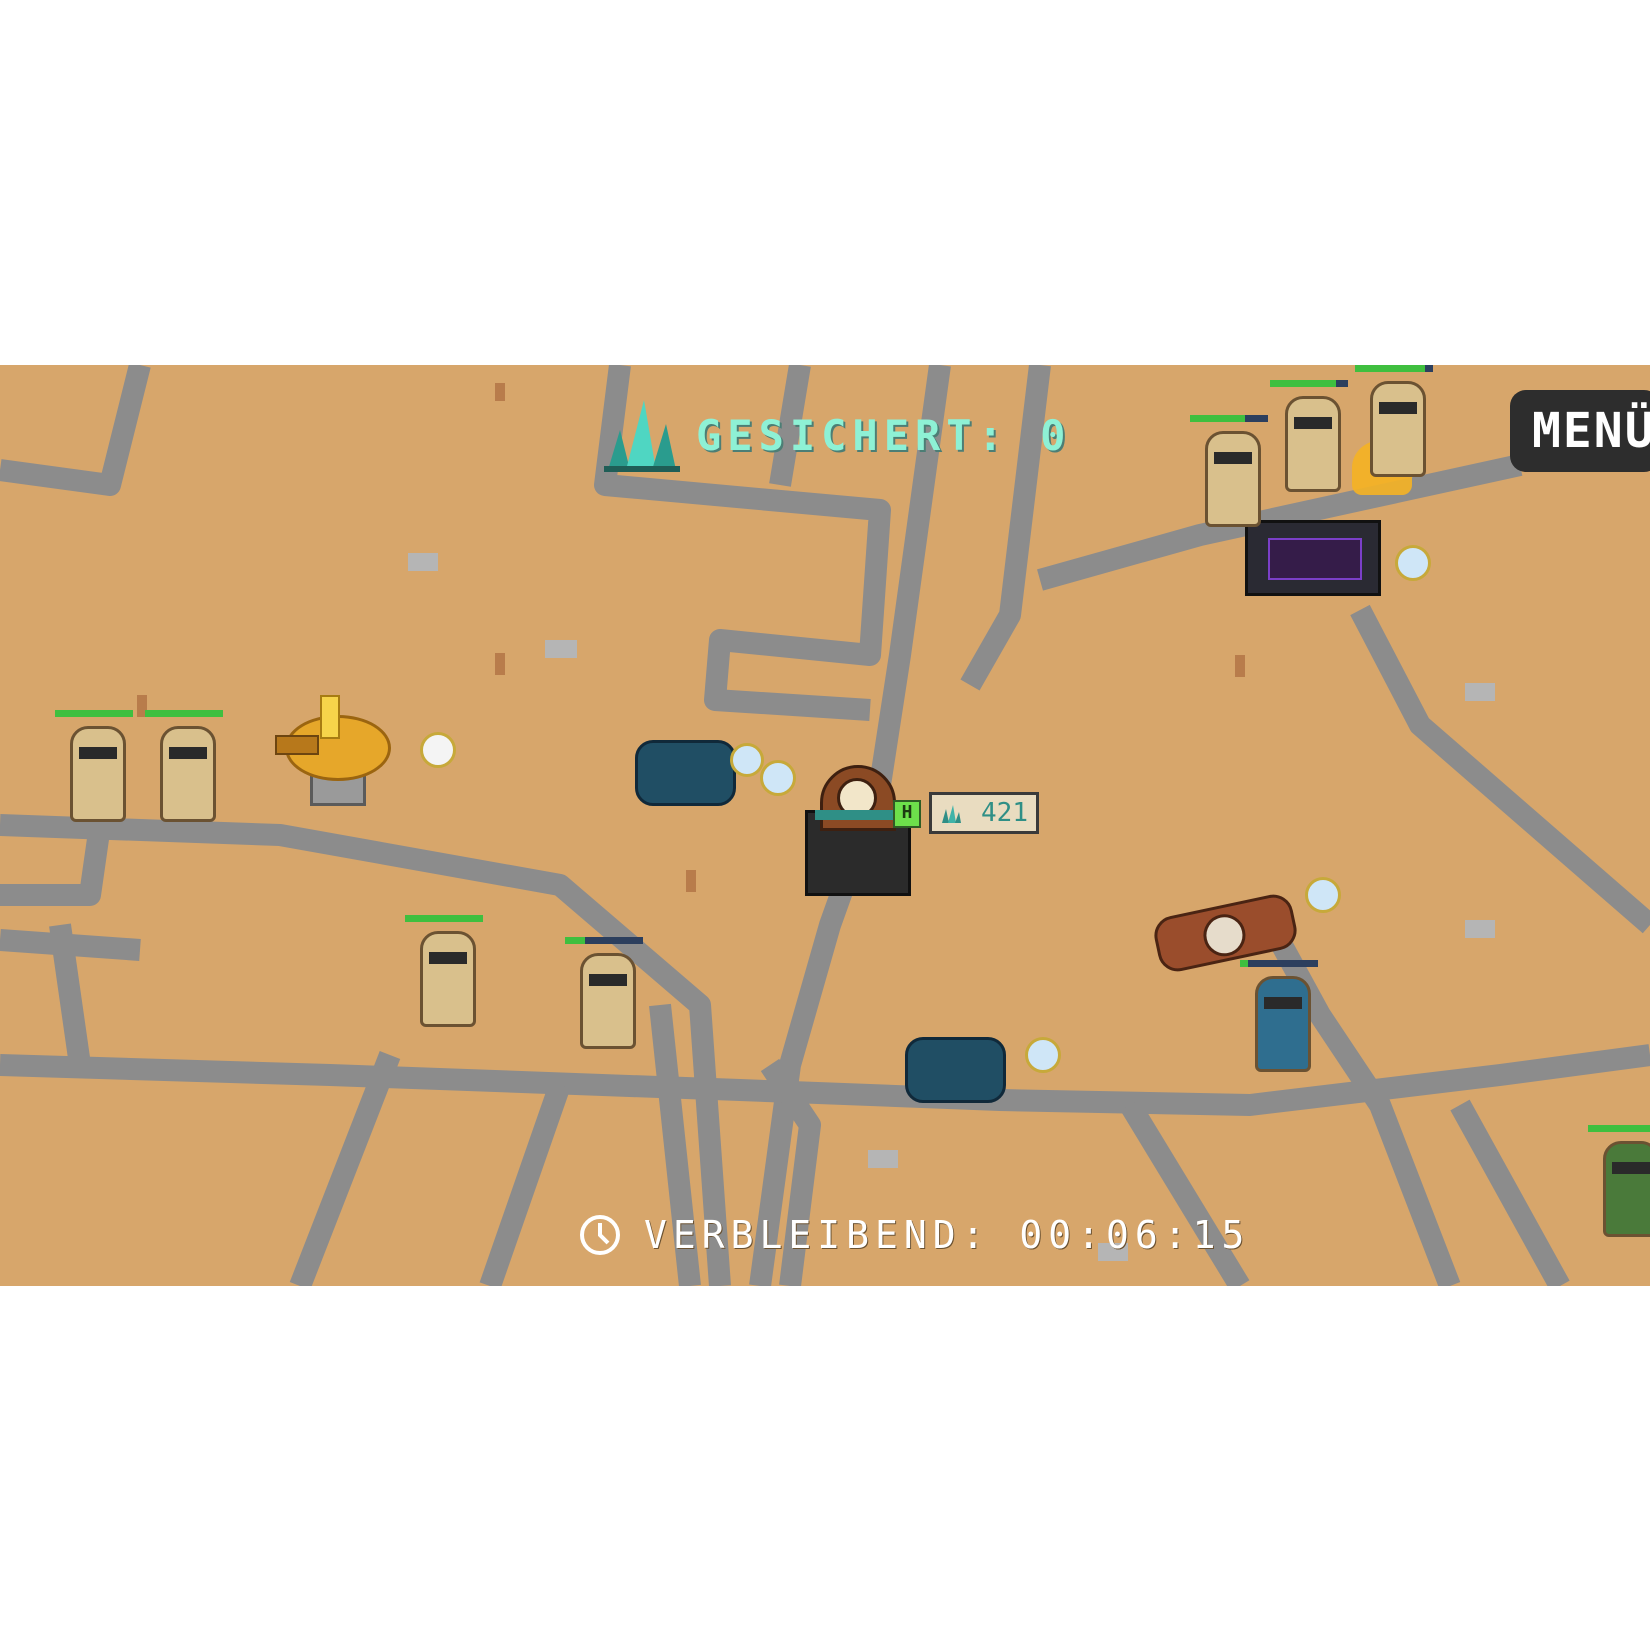 This screenshot has width=1650, height=1650. I want to click on clock-icon, so click(600, 1235).